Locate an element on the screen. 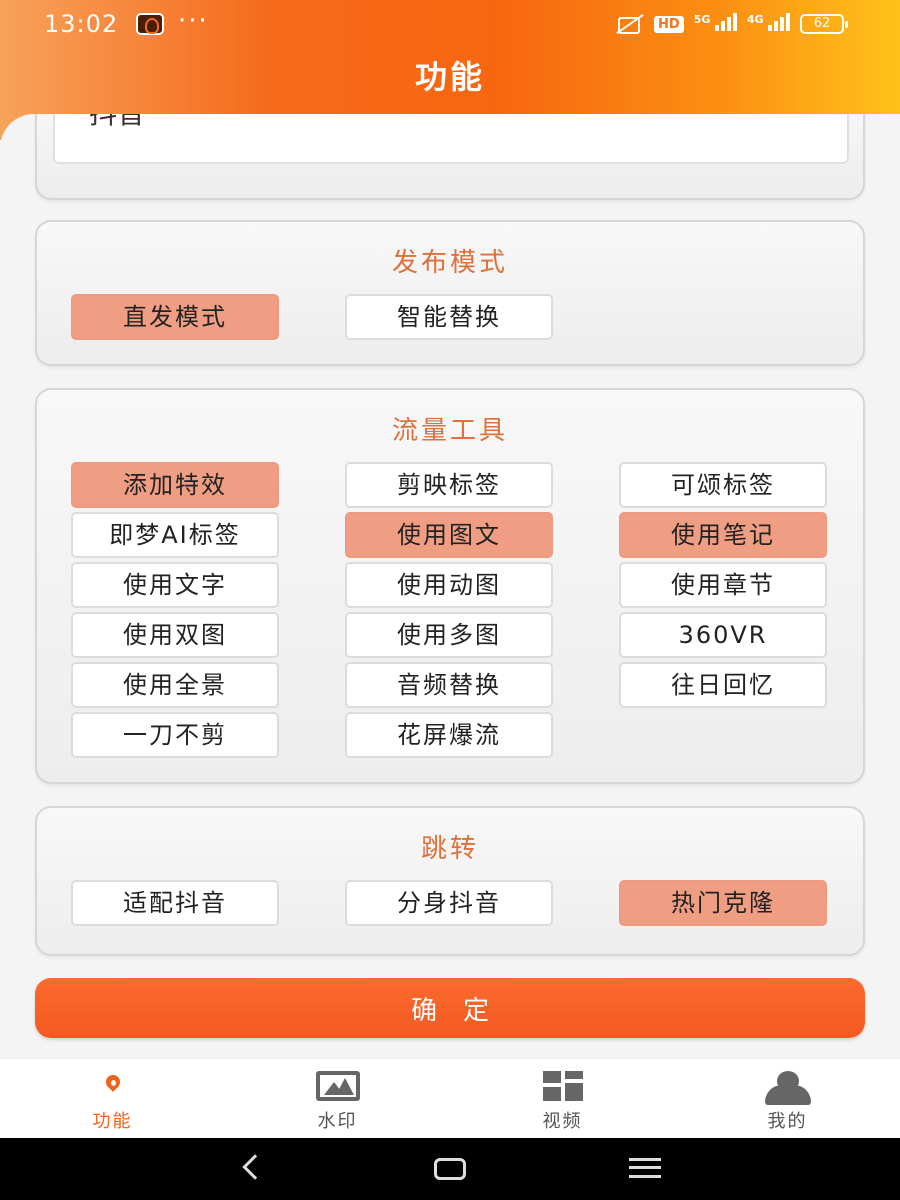 The width and height of the screenshot is (900, 1200). signal-5g: 5G is located at coordinates (715, 24).